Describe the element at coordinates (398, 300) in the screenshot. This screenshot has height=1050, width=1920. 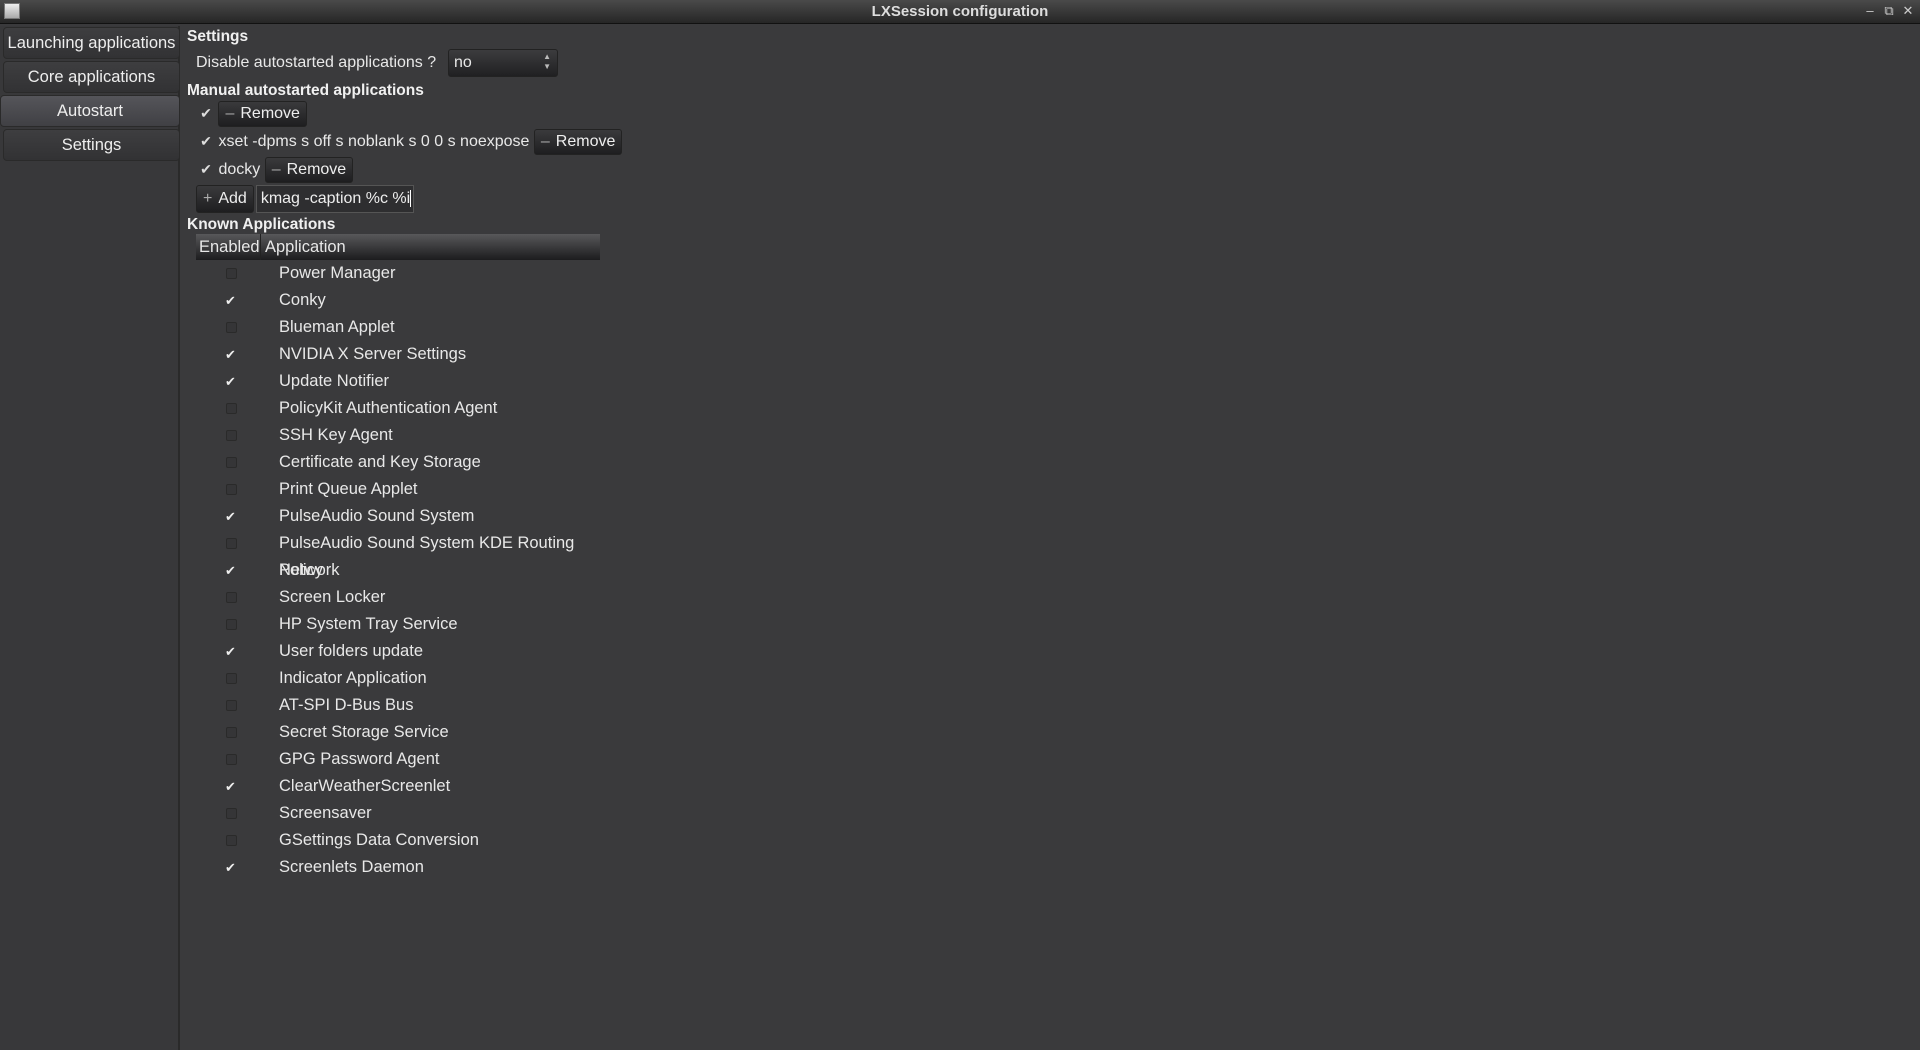
I see `known-app-row: ✔ Conky` at that location.